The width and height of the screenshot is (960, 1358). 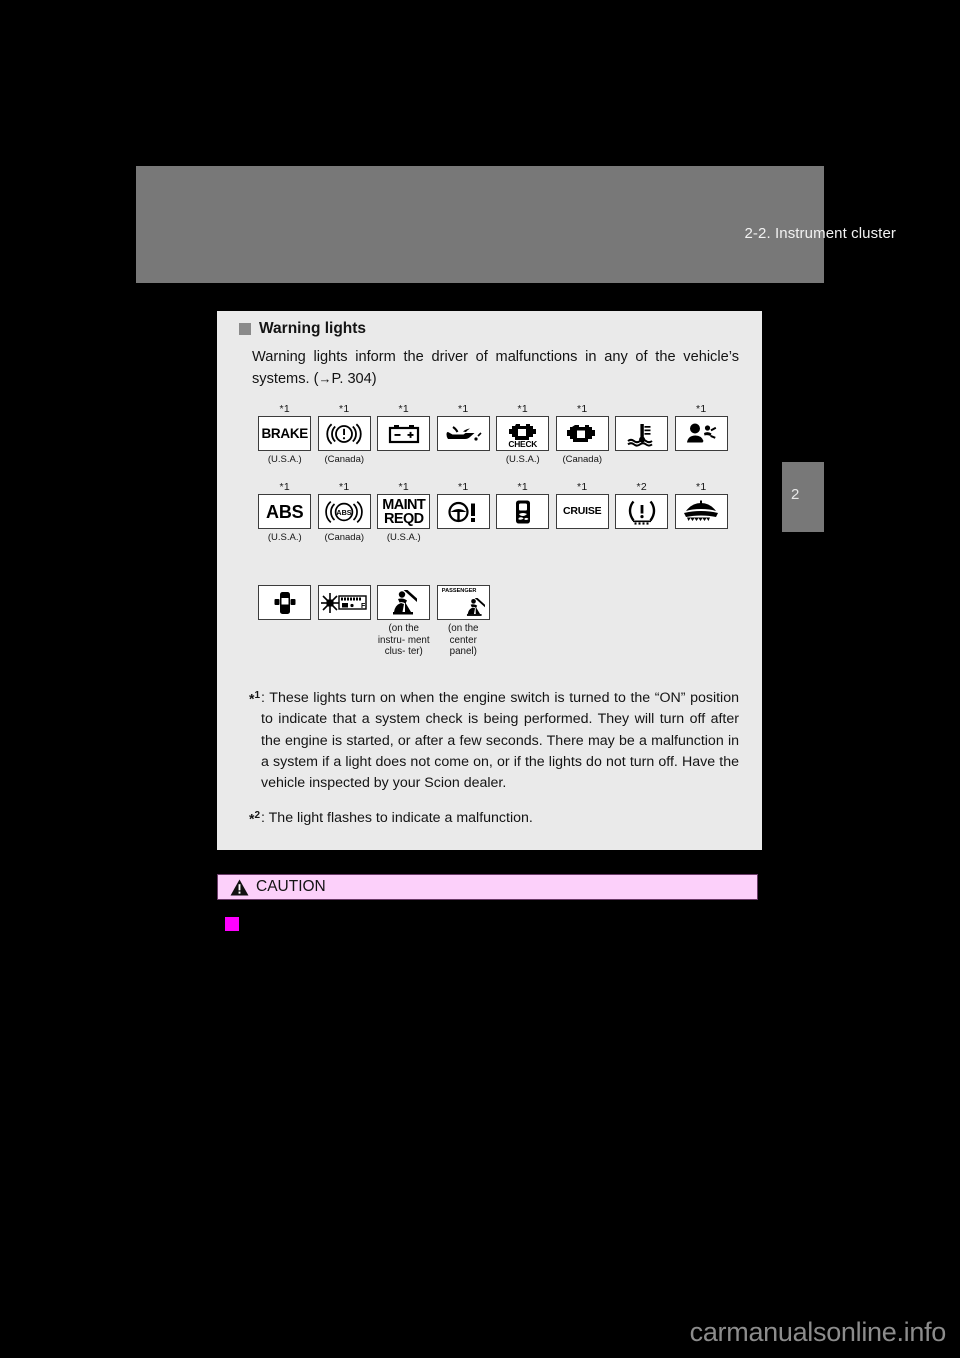 I want to click on cruise-control-icon: CRUISE, so click(x=582, y=511).